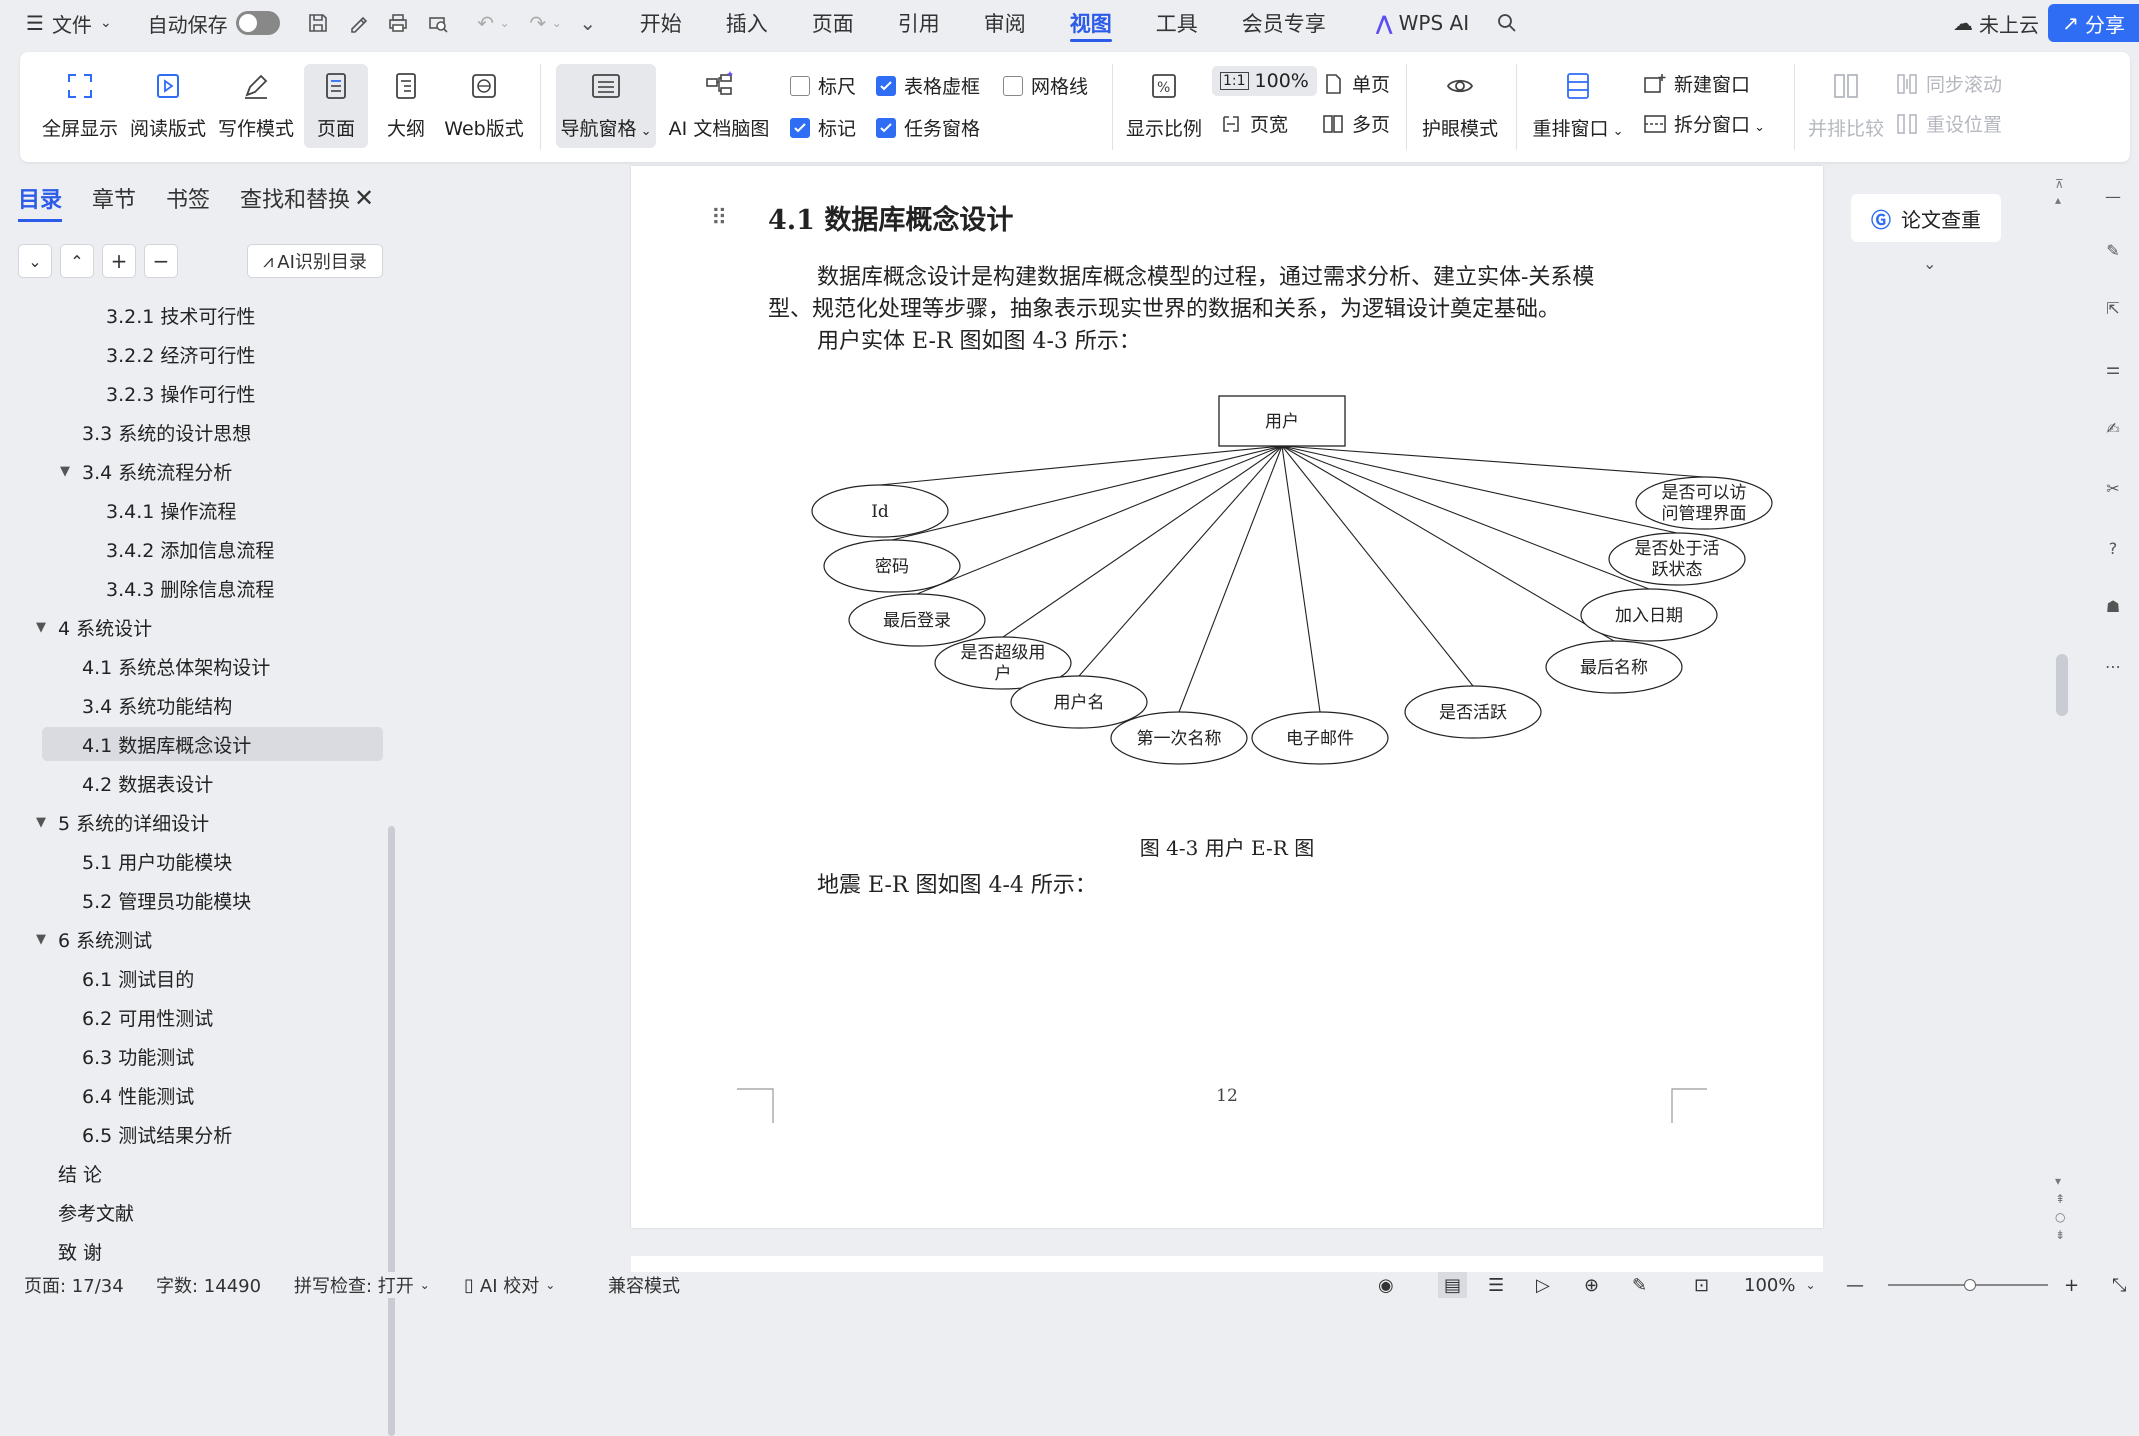 Image resolution: width=2139 pixels, height=1436 pixels. Describe the element at coordinates (1780, 1285) in the screenshot. I see `zoom-level: 100% ⌄` at that location.